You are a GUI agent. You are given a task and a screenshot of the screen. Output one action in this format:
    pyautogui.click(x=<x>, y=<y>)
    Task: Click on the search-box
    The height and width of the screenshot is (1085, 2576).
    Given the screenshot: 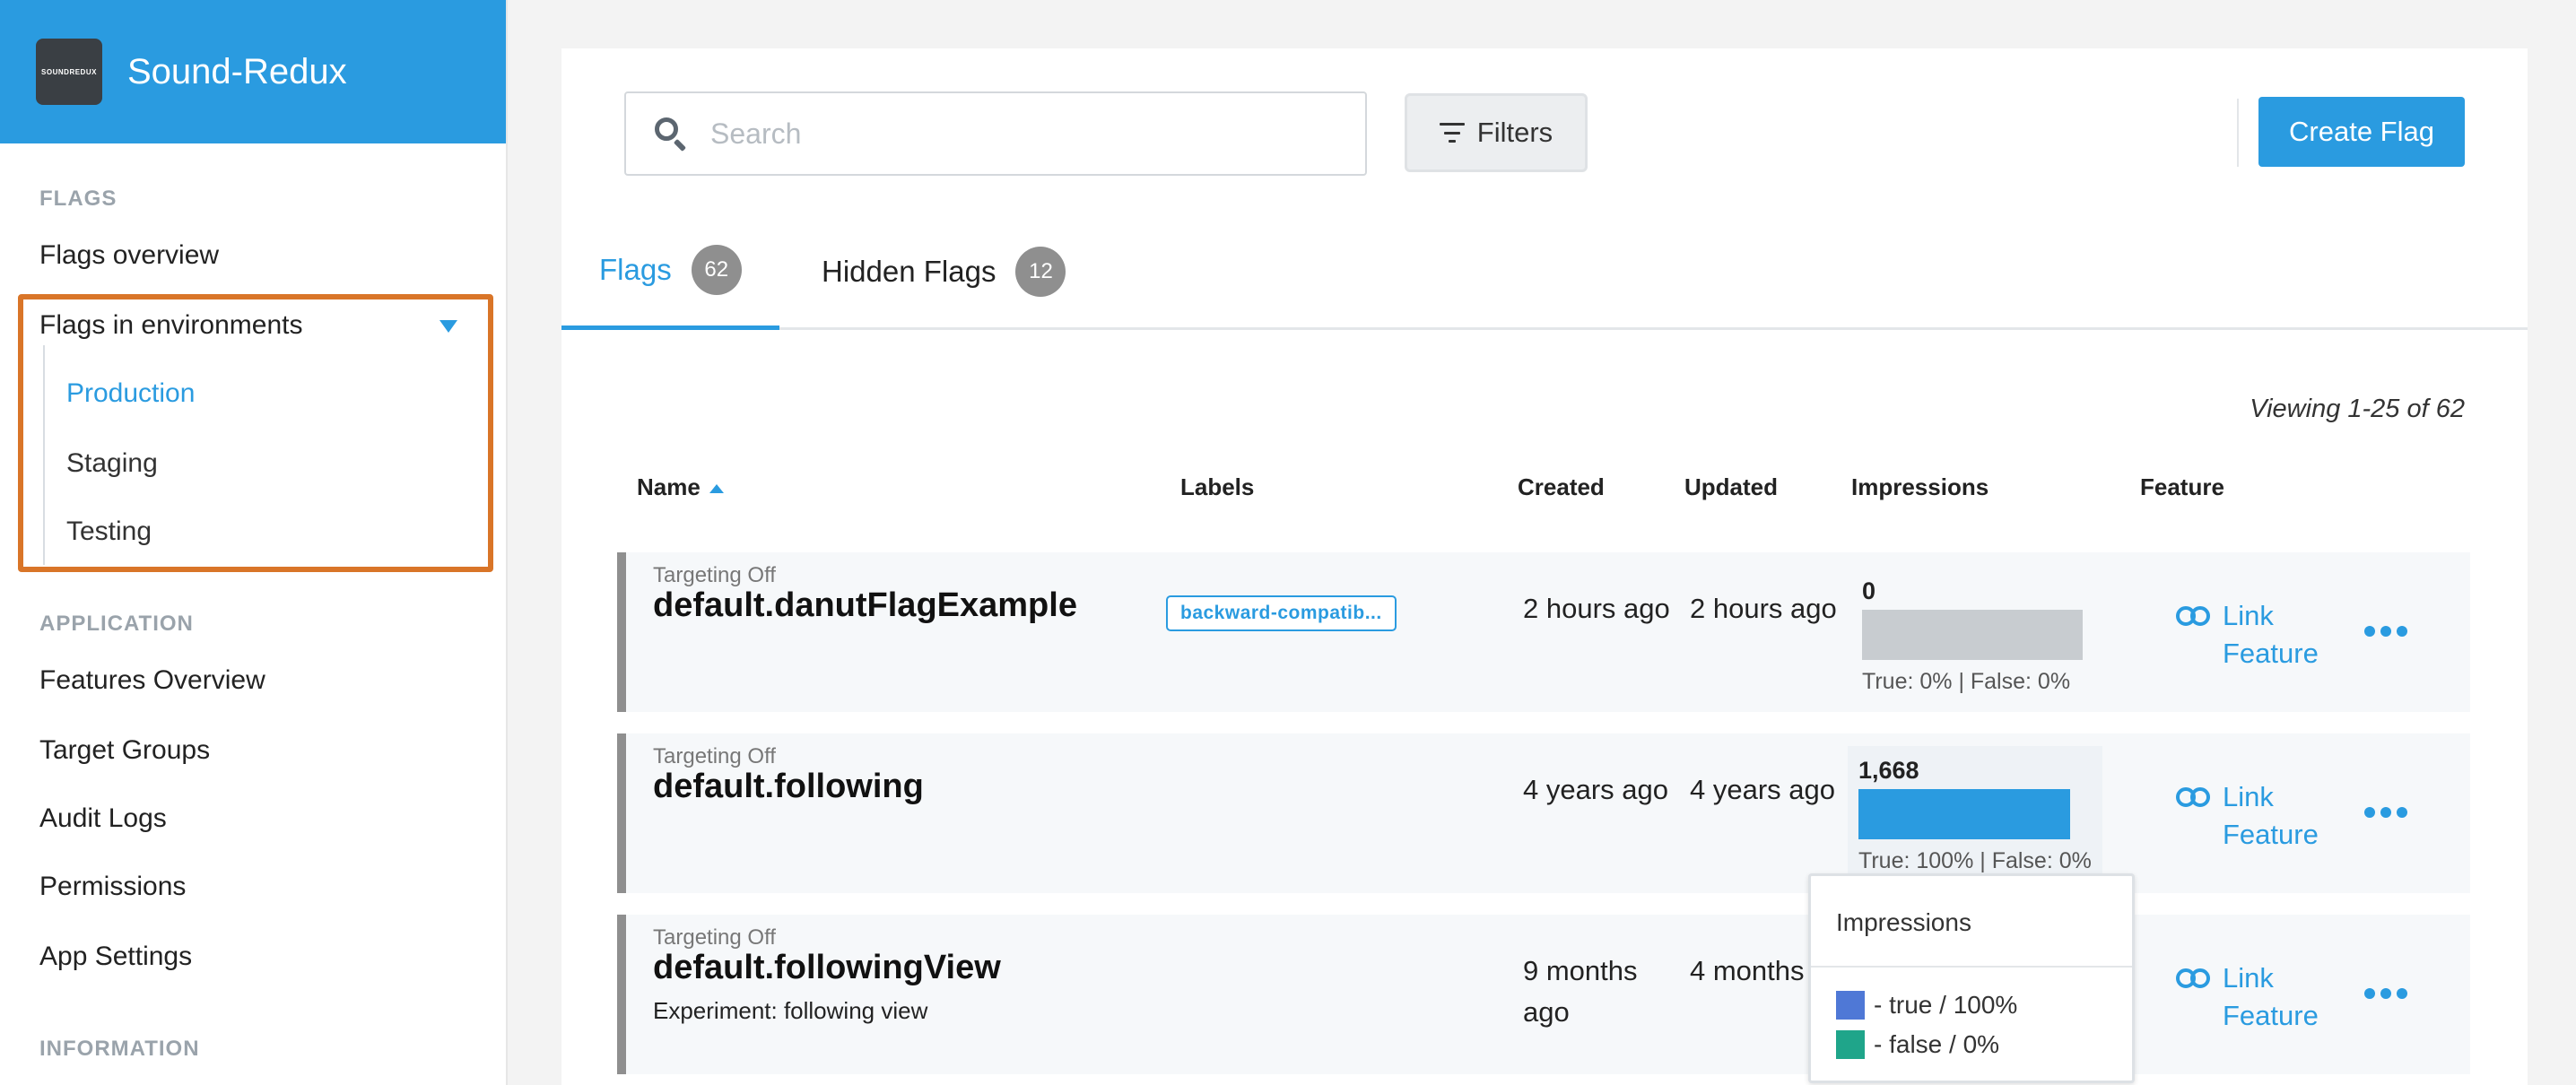 What is the action you would take?
    pyautogui.click(x=995, y=133)
    